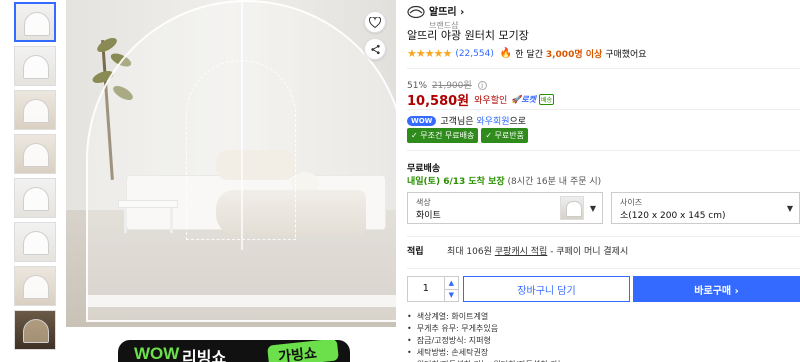  Describe the element at coordinates (428, 216) in the screenshot. I see `color-option-value: 화이트` at that location.